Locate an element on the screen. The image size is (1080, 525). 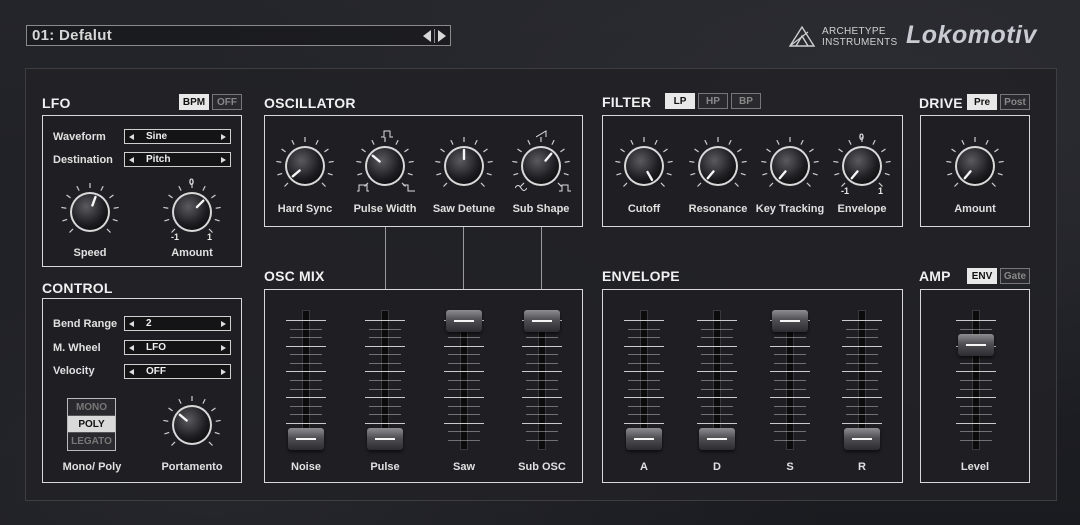
pulse-slider is located at coordinates (385, 380).